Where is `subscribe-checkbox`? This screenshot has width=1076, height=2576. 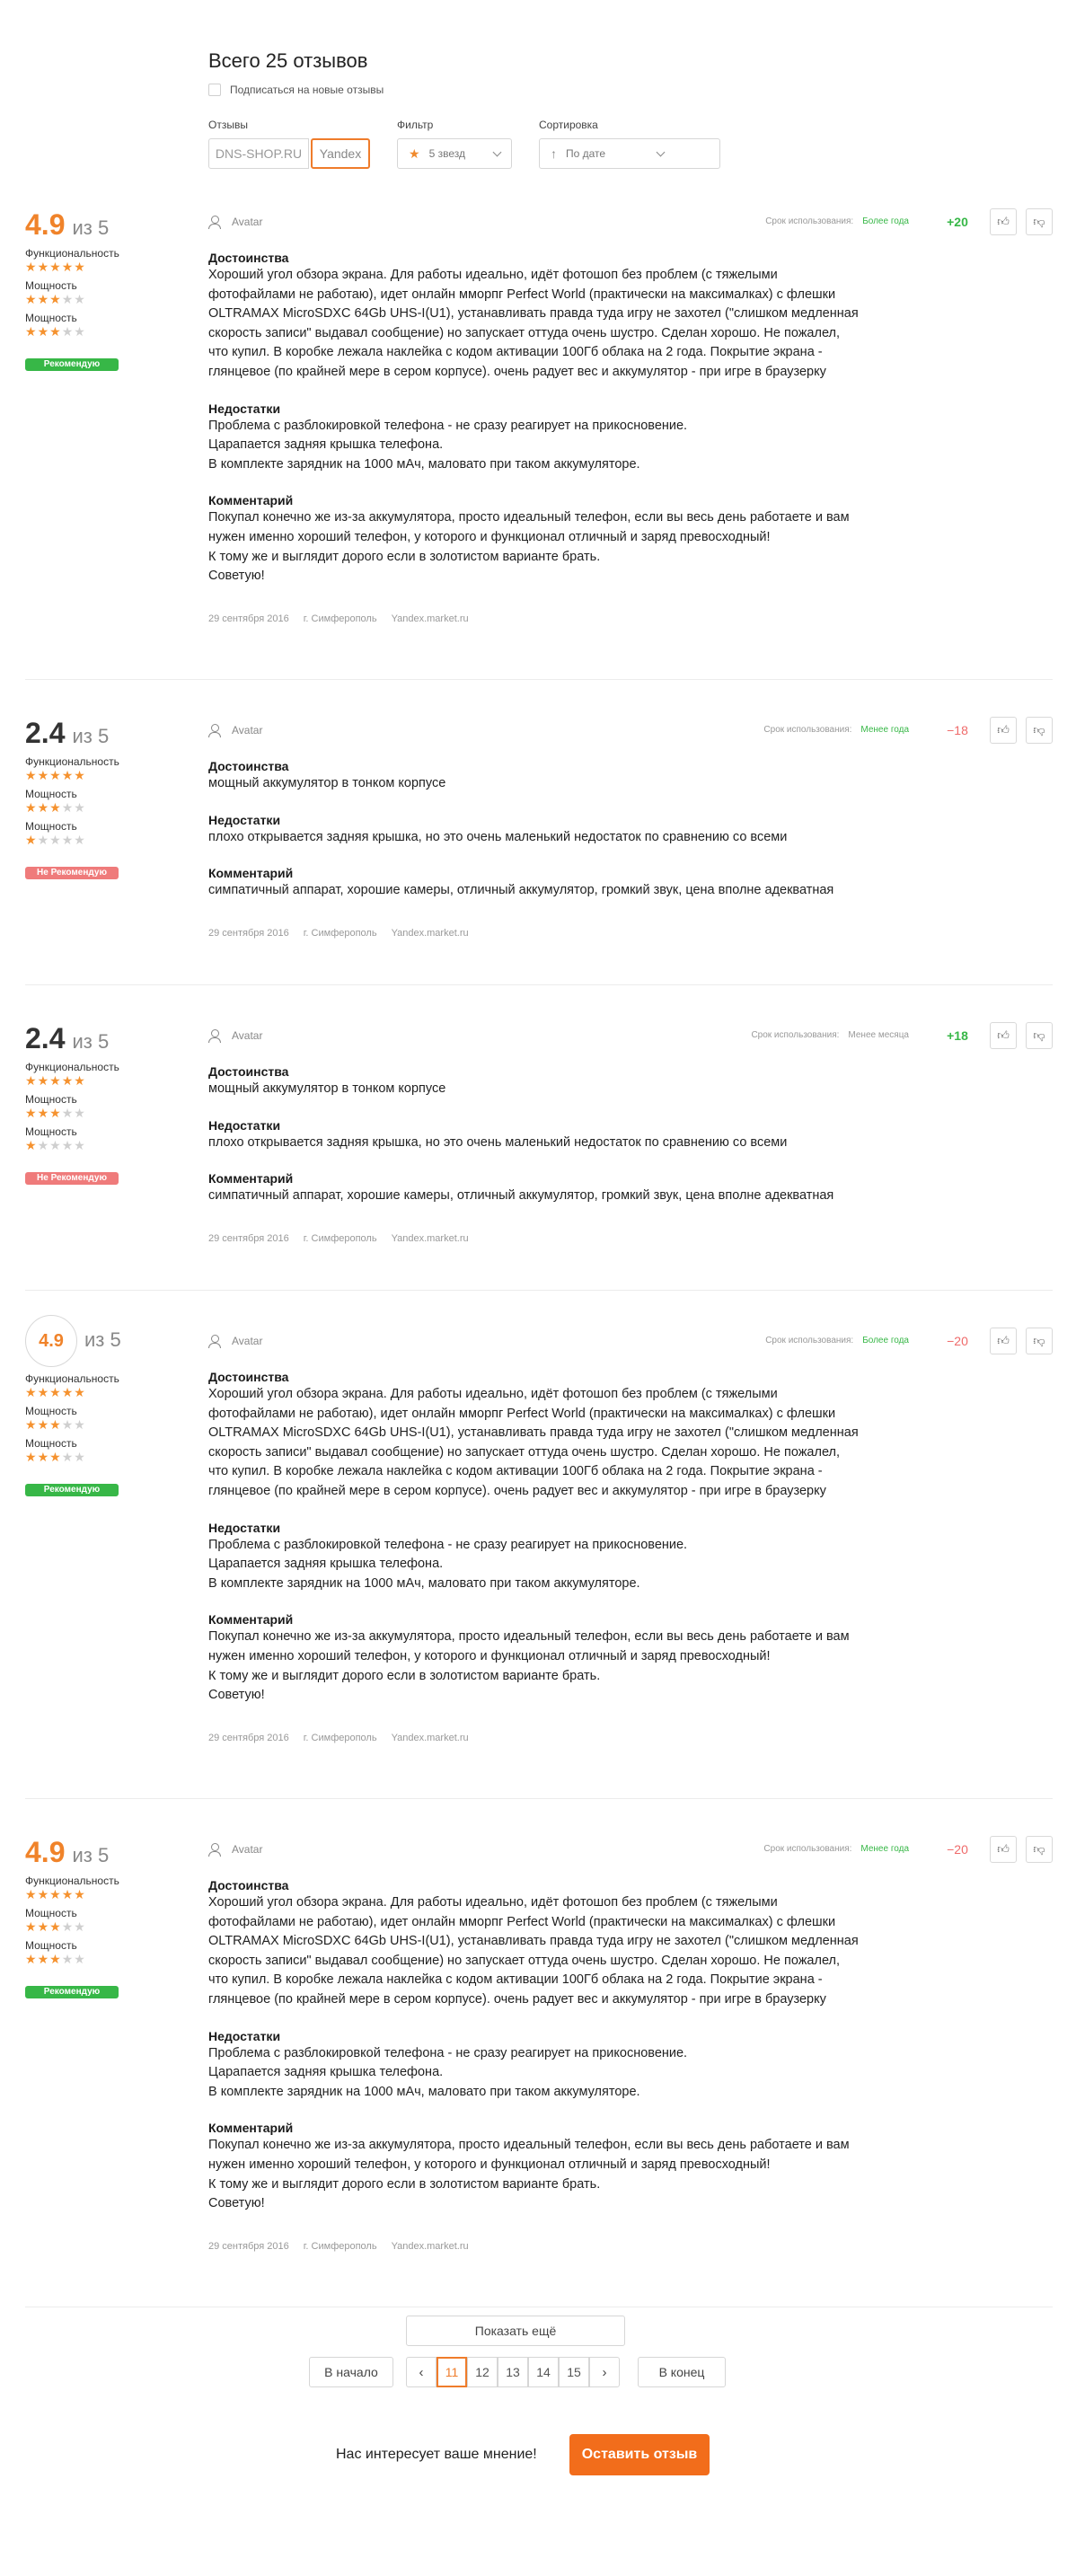 subscribe-checkbox is located at coordinates (215, 90).